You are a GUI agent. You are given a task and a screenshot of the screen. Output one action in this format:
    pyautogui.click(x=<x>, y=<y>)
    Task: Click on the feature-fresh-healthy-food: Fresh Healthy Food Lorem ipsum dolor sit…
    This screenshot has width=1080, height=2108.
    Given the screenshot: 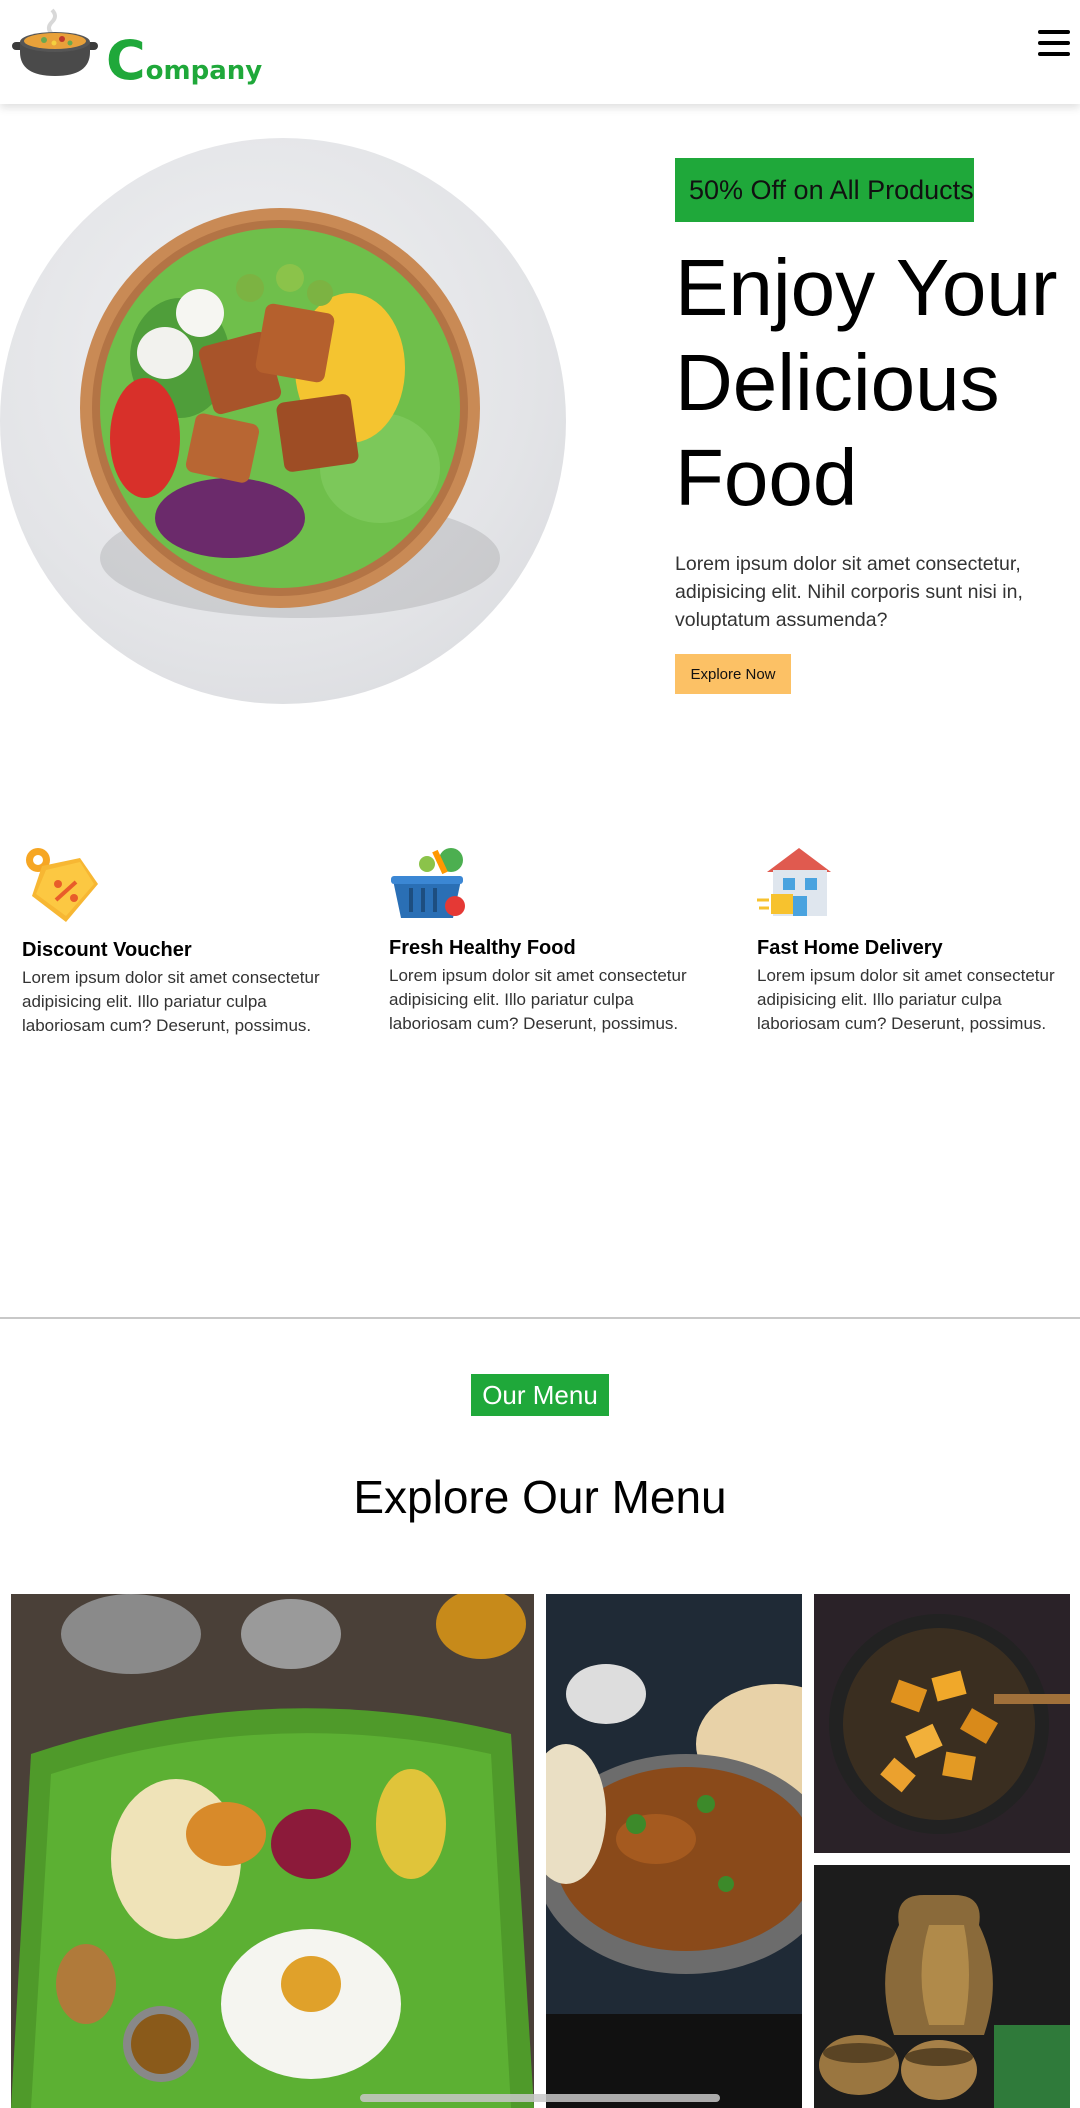 What is the action you would take?
    pyautogui.click(x=549, y=939)
    